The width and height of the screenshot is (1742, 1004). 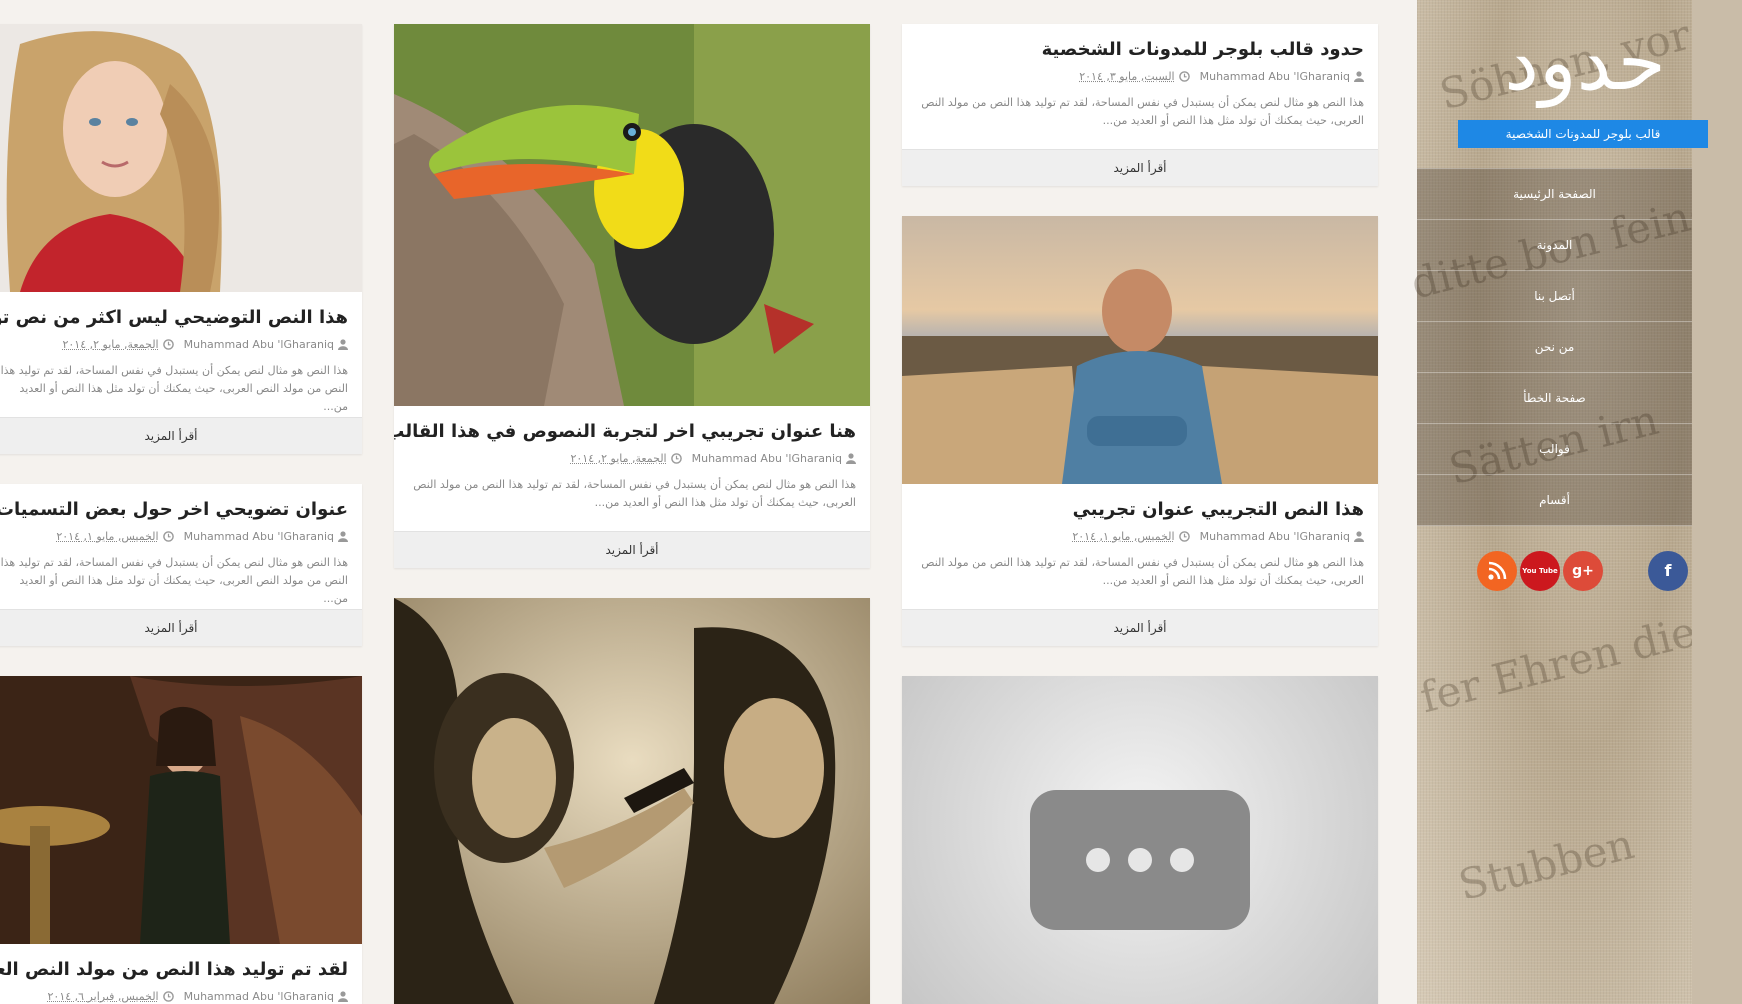 I want to click on blog-logo: حدود, so click(x=1585, y=63).